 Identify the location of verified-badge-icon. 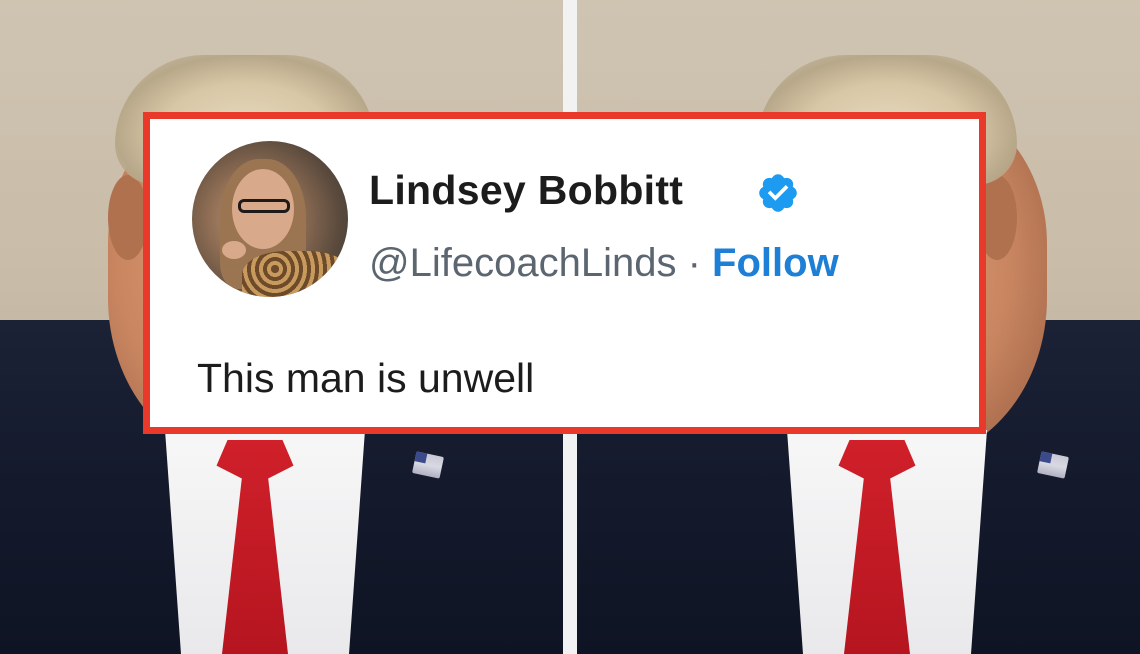
(778, 193).